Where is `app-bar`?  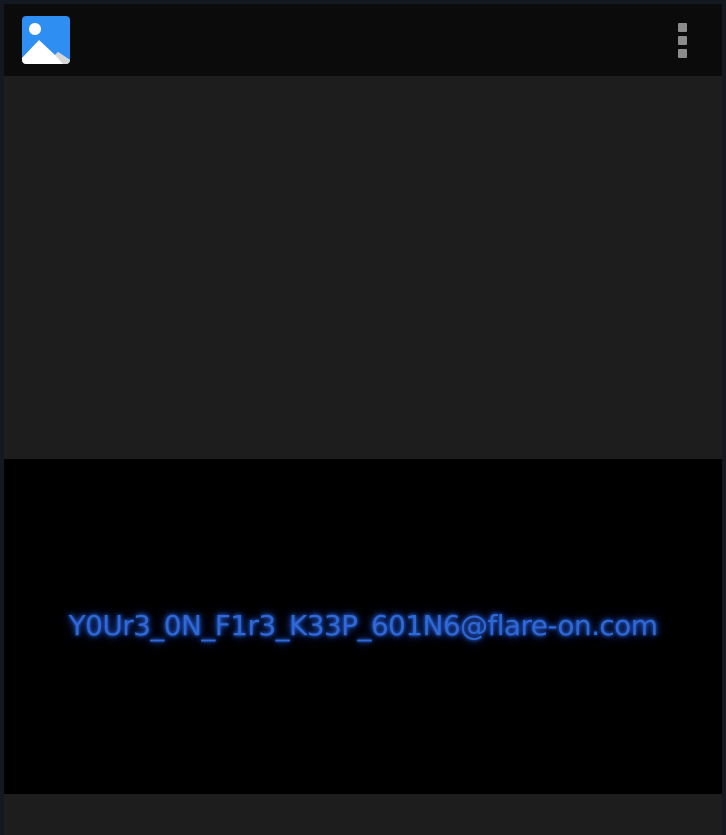
app-bar is located at coordinates (363, 40).